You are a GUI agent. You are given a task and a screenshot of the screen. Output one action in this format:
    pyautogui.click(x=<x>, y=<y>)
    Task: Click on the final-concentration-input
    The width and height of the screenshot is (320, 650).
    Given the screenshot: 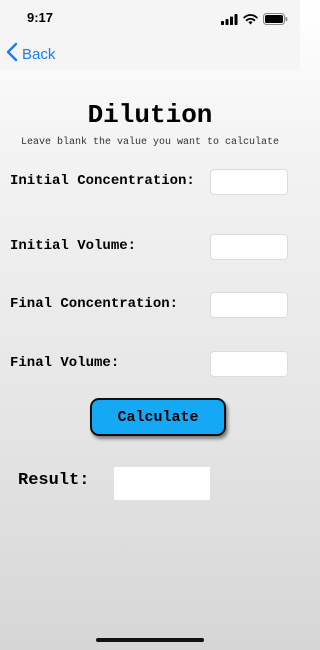 What is the action you would take?
    pyautogui.click(x=249, y=305)
    